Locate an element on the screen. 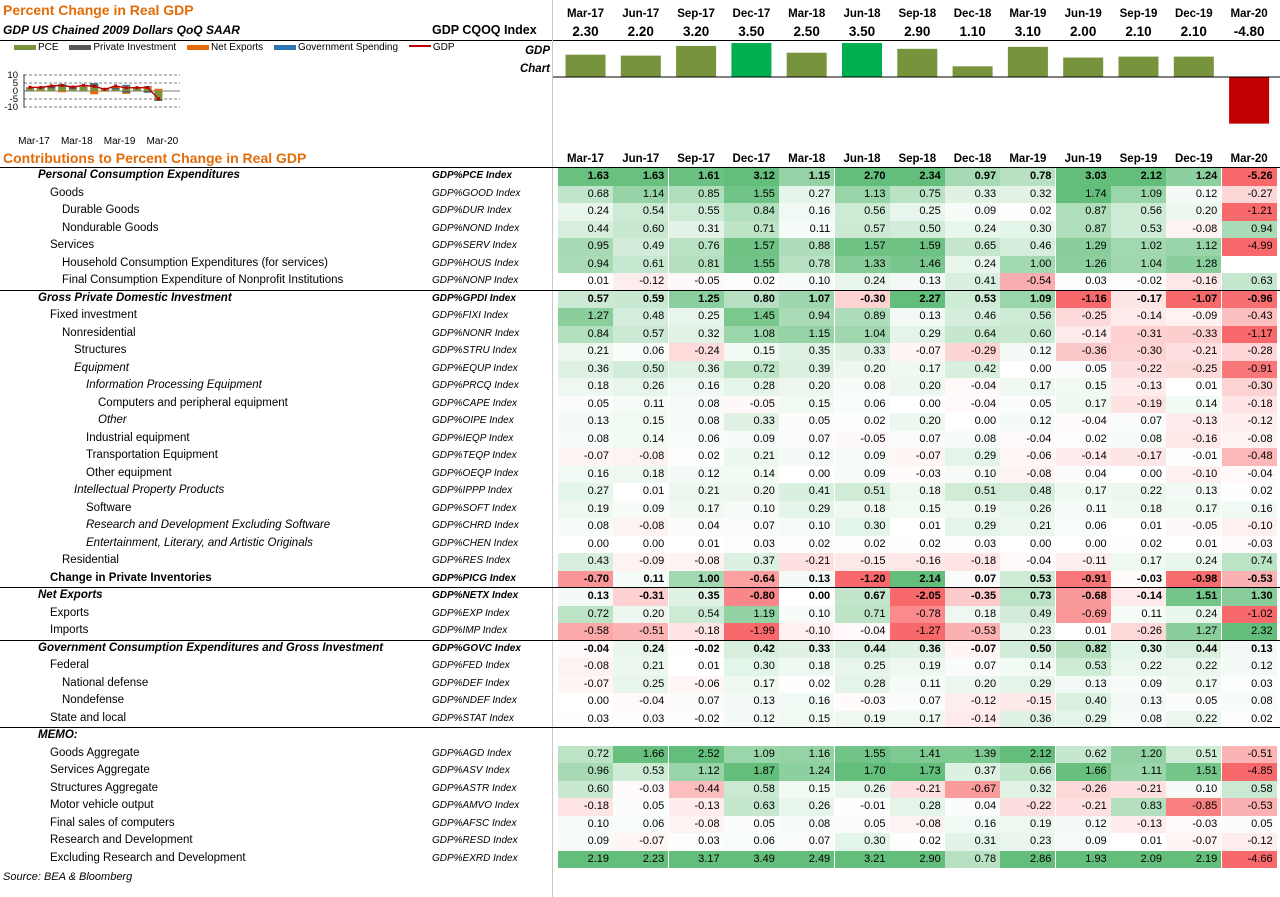 This screenshot has width=1280, height=897. table-cell: 1.61 is located at coordinates (696, 177).